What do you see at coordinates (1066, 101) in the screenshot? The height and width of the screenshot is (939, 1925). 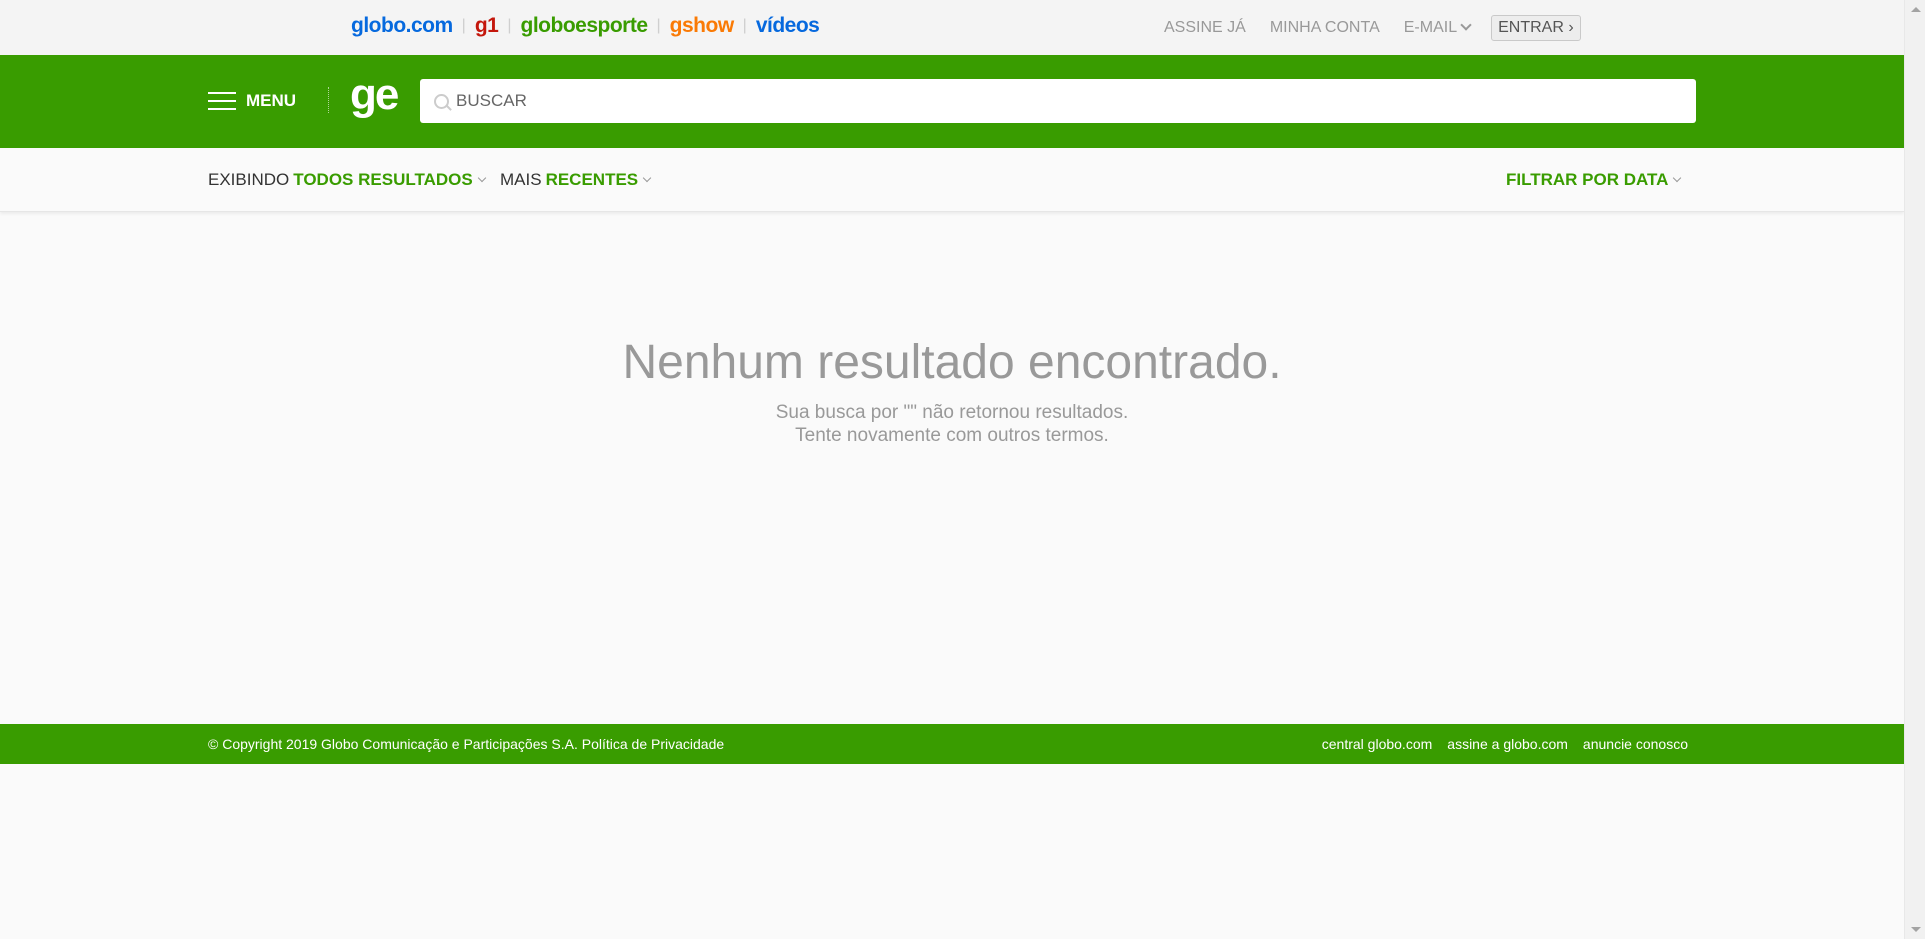 I see `search-input` at bounding box center [1066, 101].